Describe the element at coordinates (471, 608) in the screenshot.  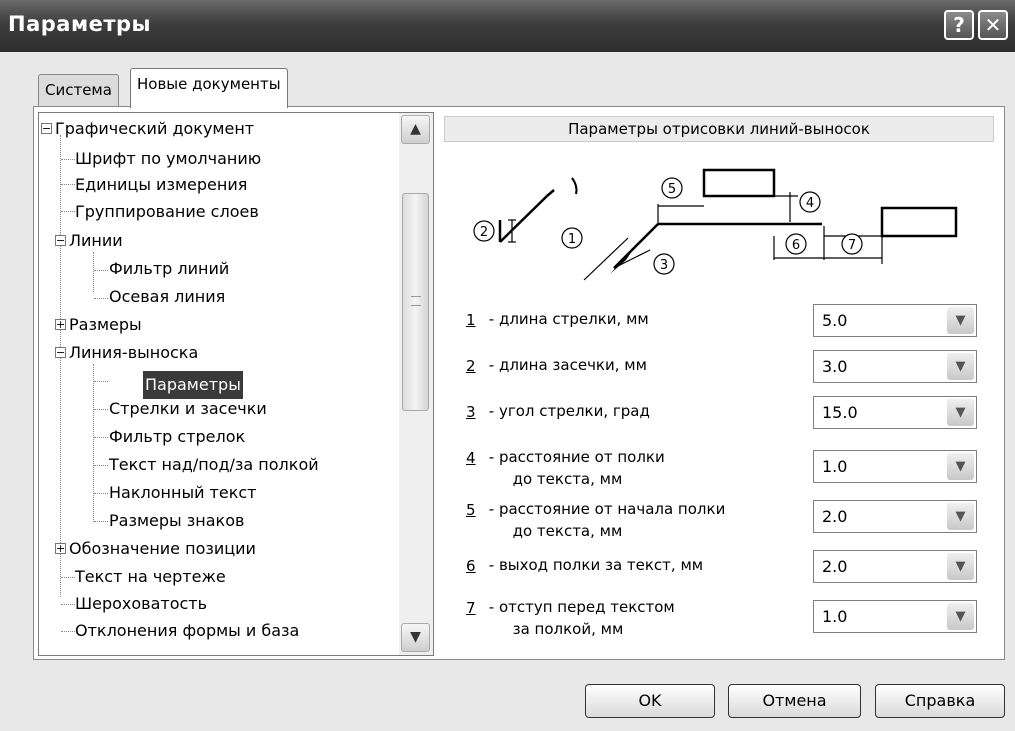
I see `param-7-number: 7` at that location.